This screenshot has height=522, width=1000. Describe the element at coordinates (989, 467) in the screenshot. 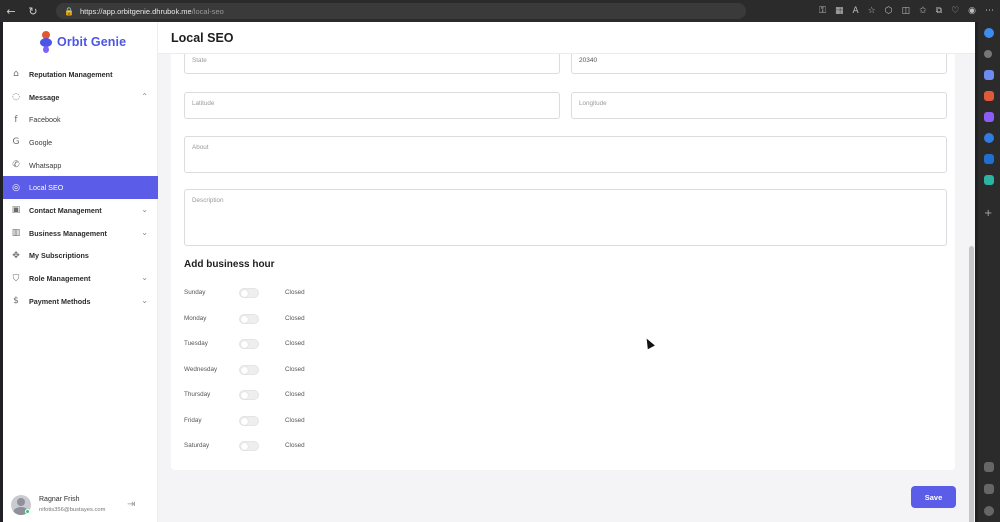

I see `screen-icon` at that location.